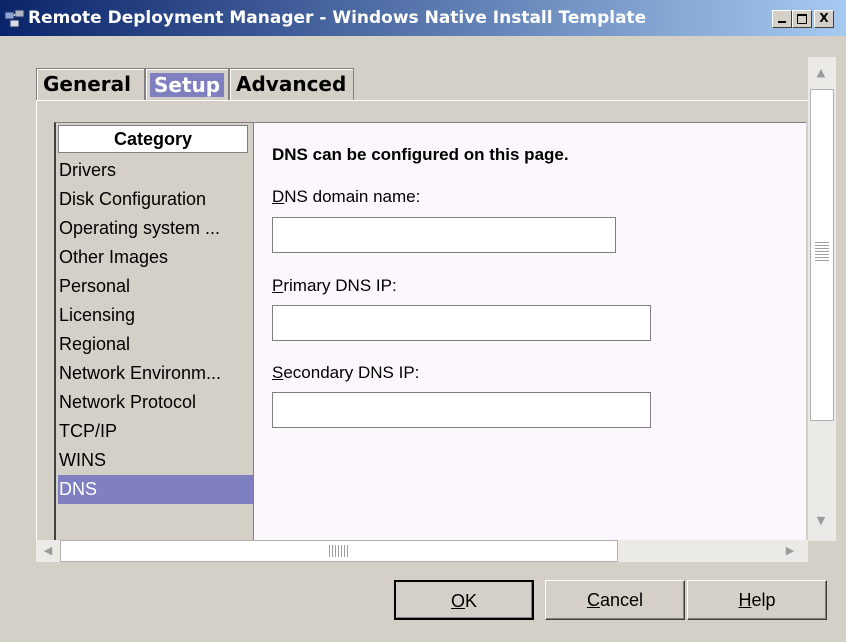 Image resolution: width=846 pixels, height=642 pixels. Describe the element at coordinates (155, 286) in the screenshot. I see `category-item-personal: Personal` at that location.